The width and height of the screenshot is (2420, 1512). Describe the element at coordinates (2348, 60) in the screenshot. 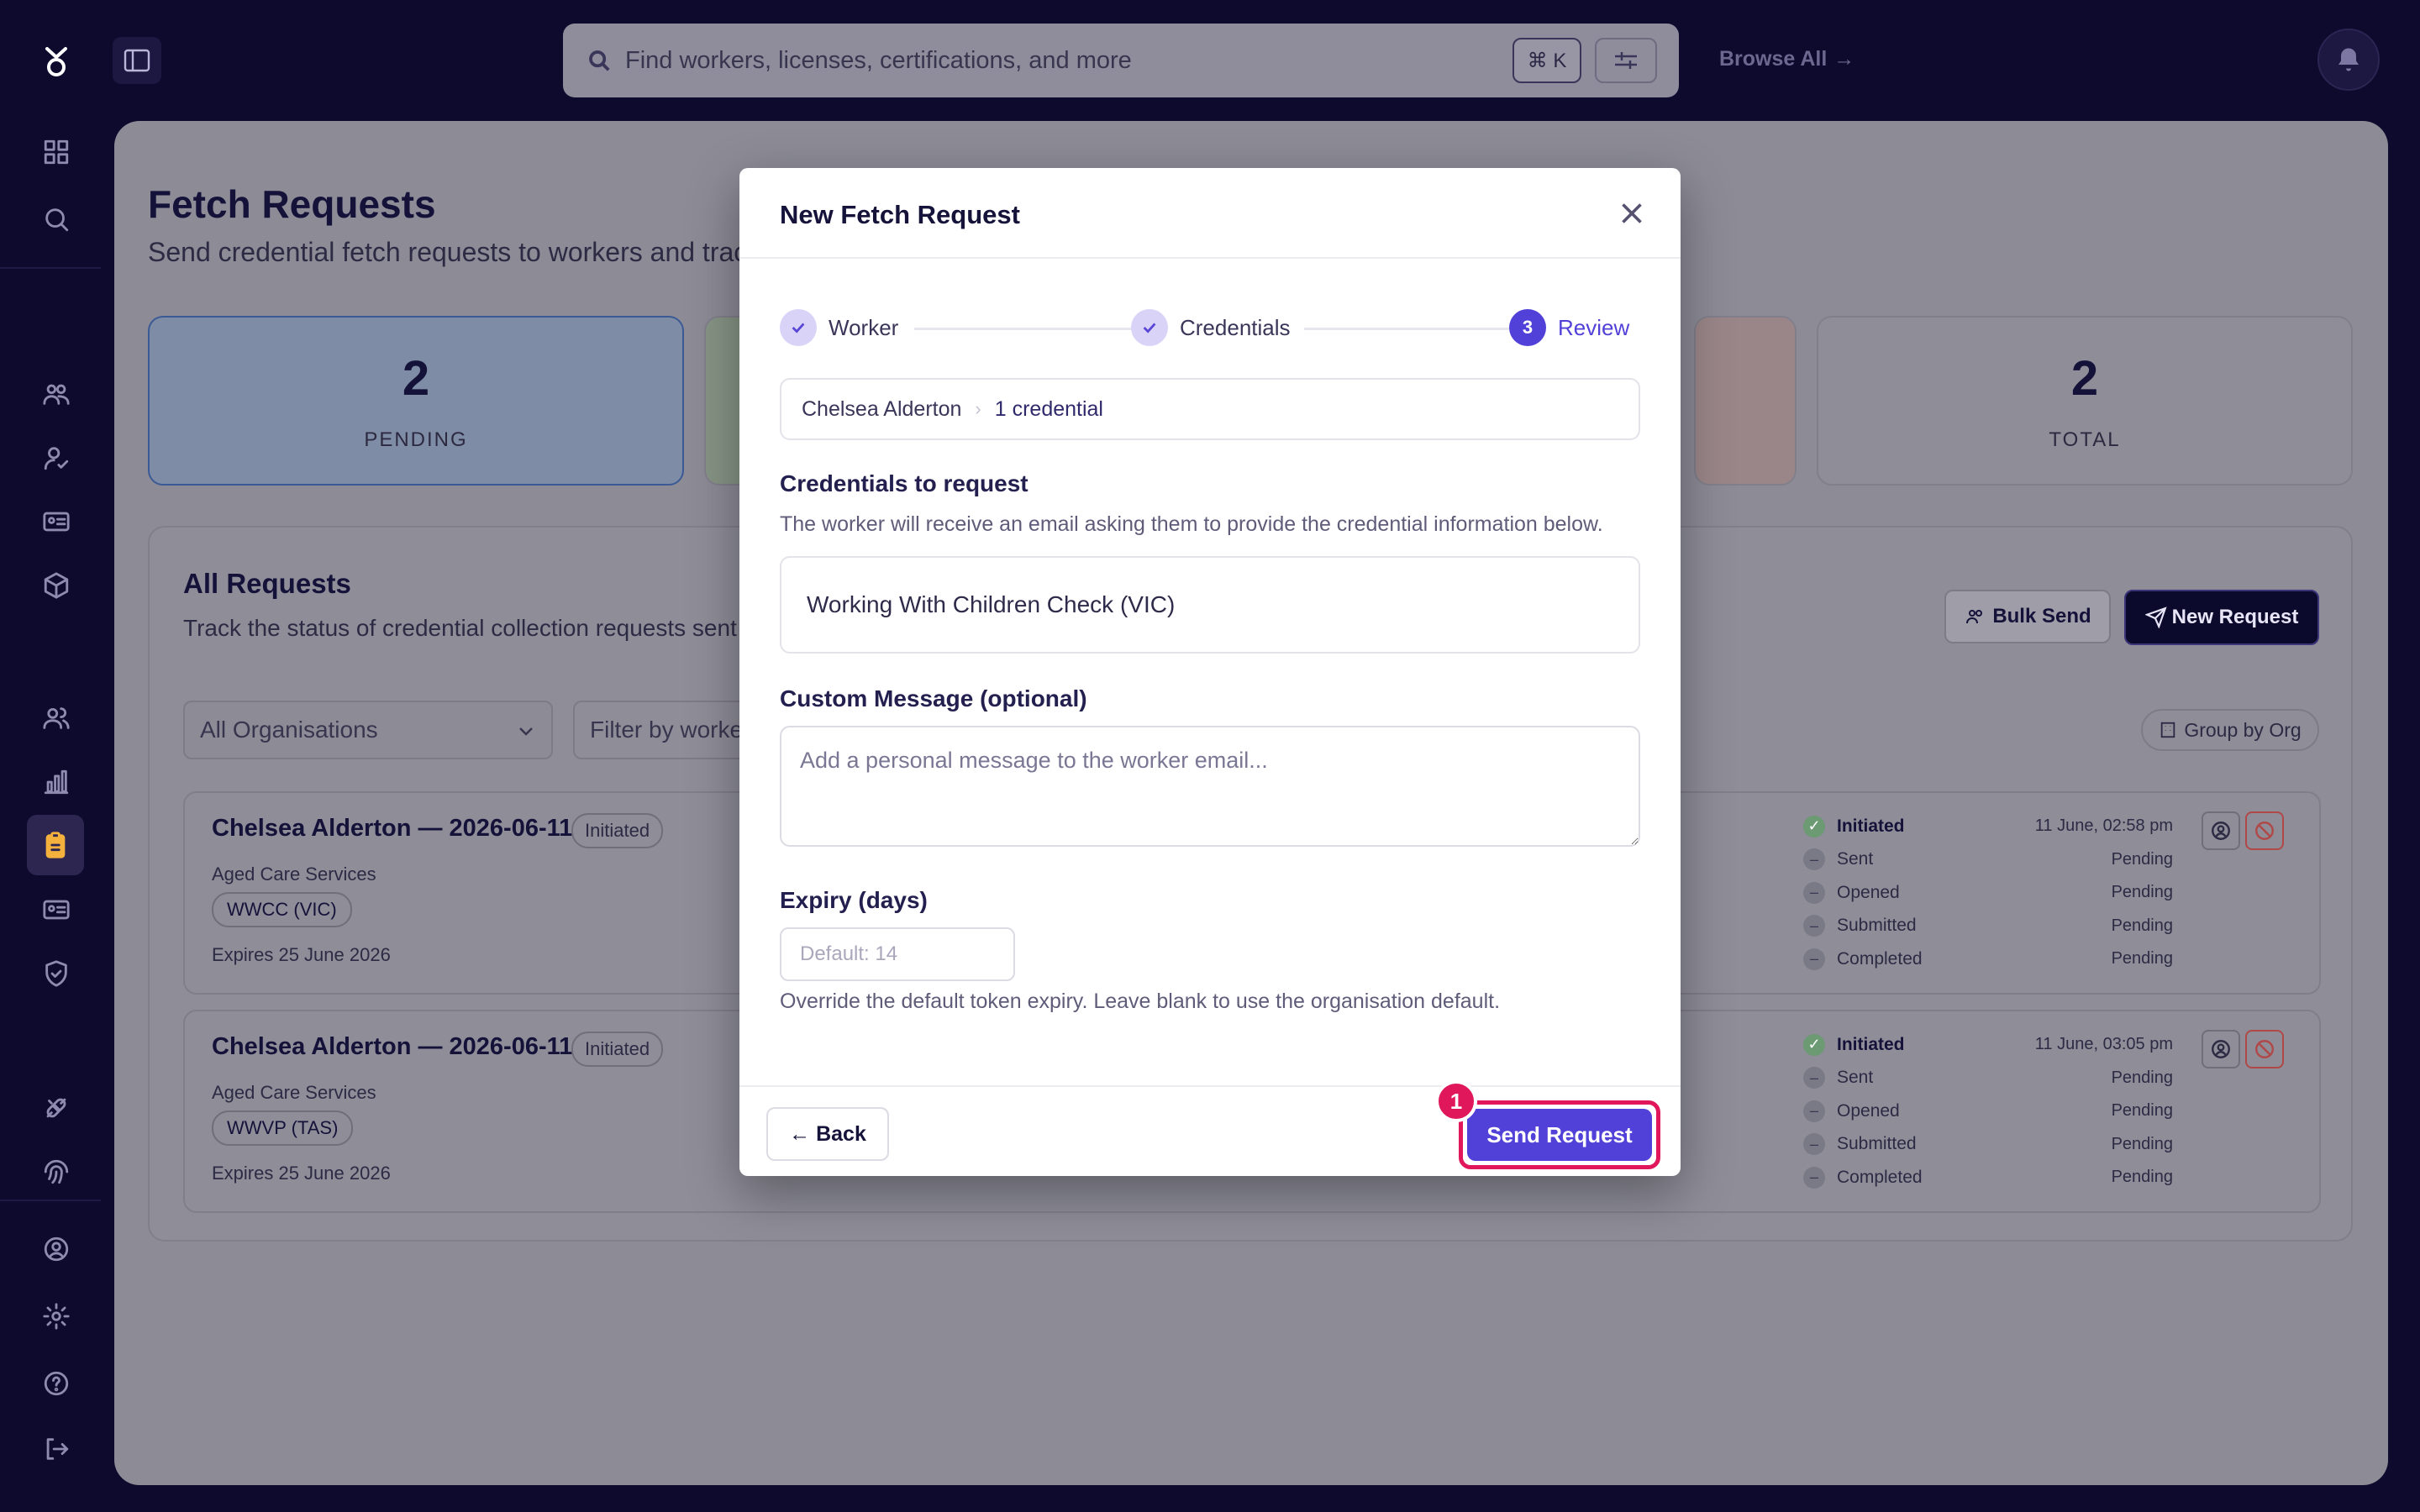

I see `notifications-button` at that location.